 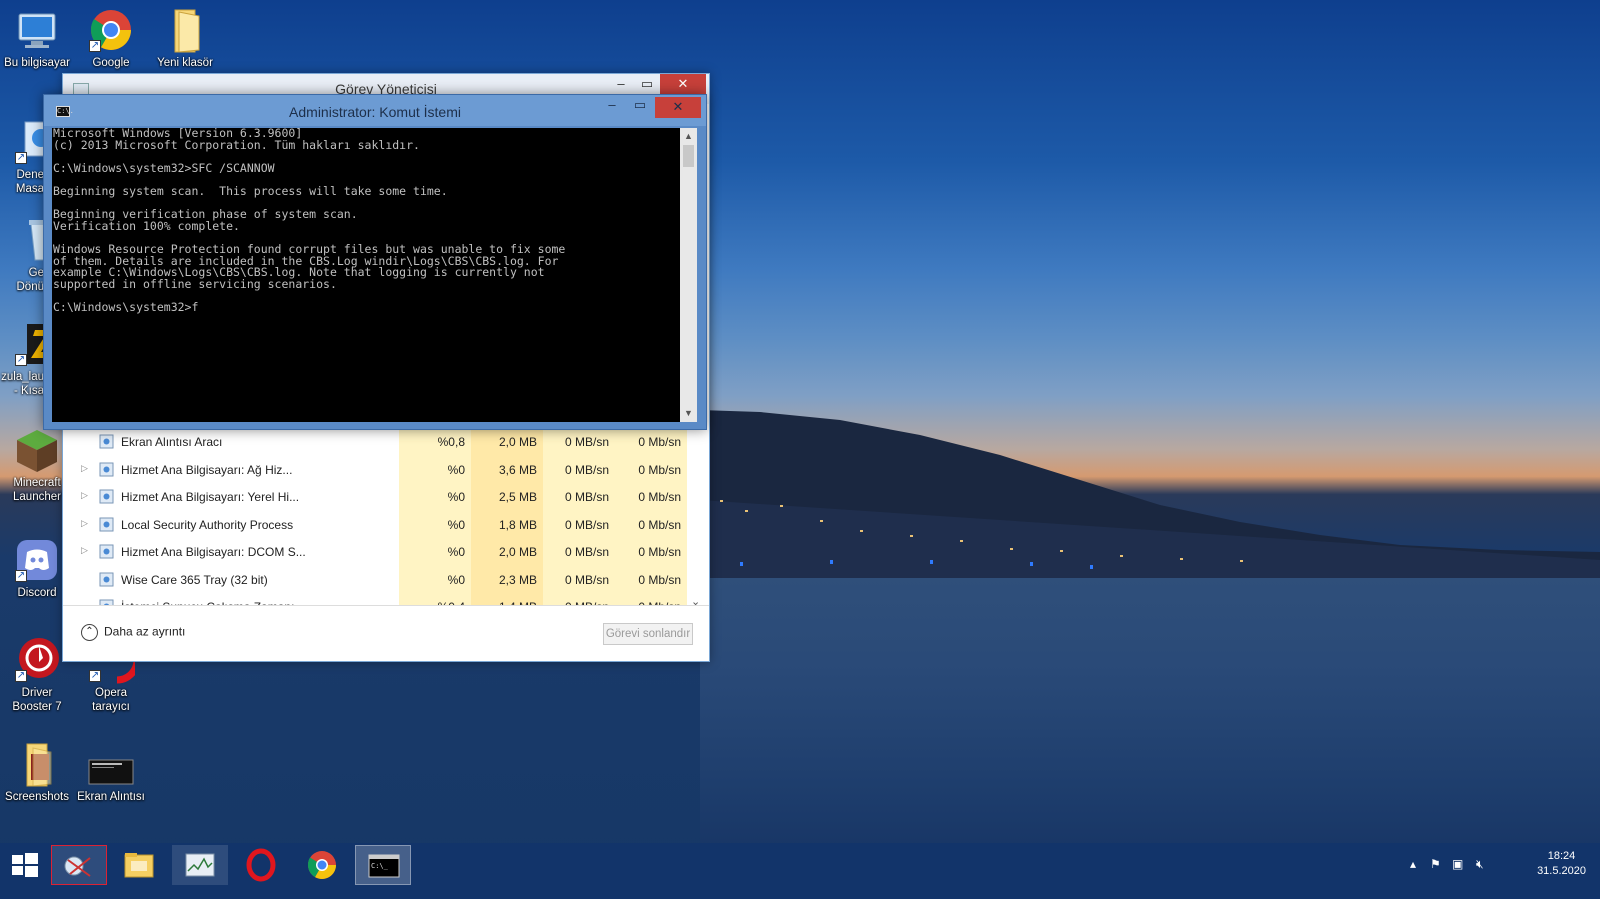 I want to click on taskbar-snipping-tool, so click(x=79, y=865).